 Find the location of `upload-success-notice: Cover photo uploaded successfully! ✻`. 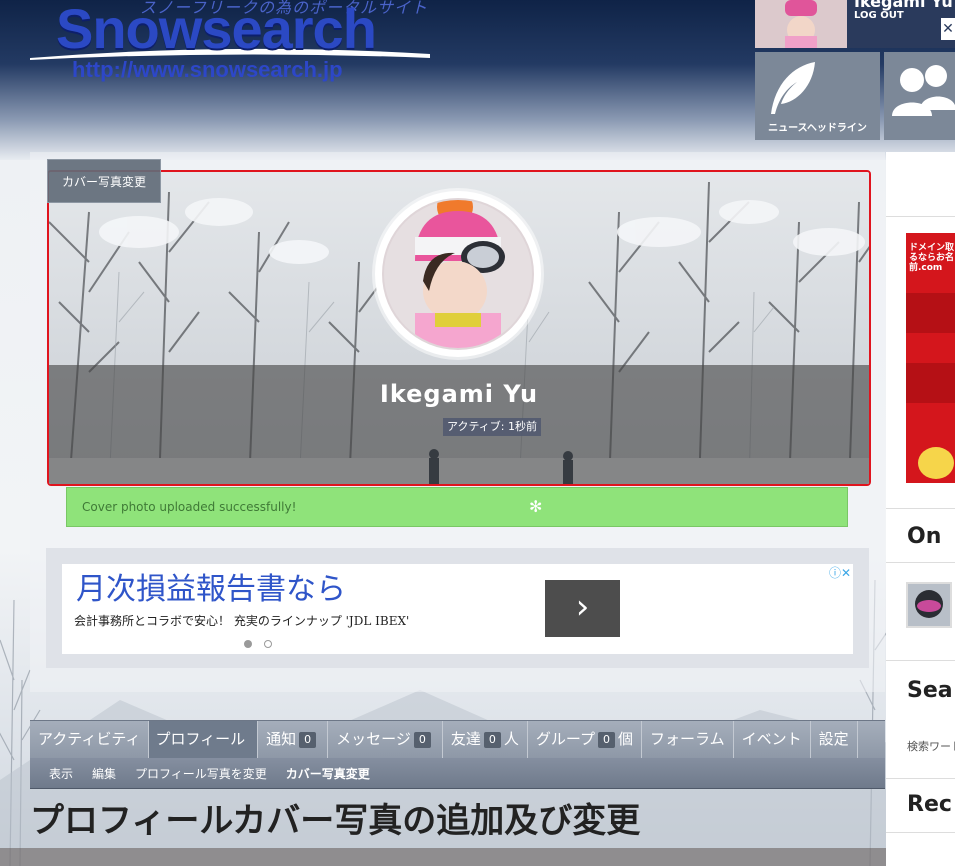

upload-success-notice: Cover photo uploaded successfully! ✻ is located at coordinates (457, 507).